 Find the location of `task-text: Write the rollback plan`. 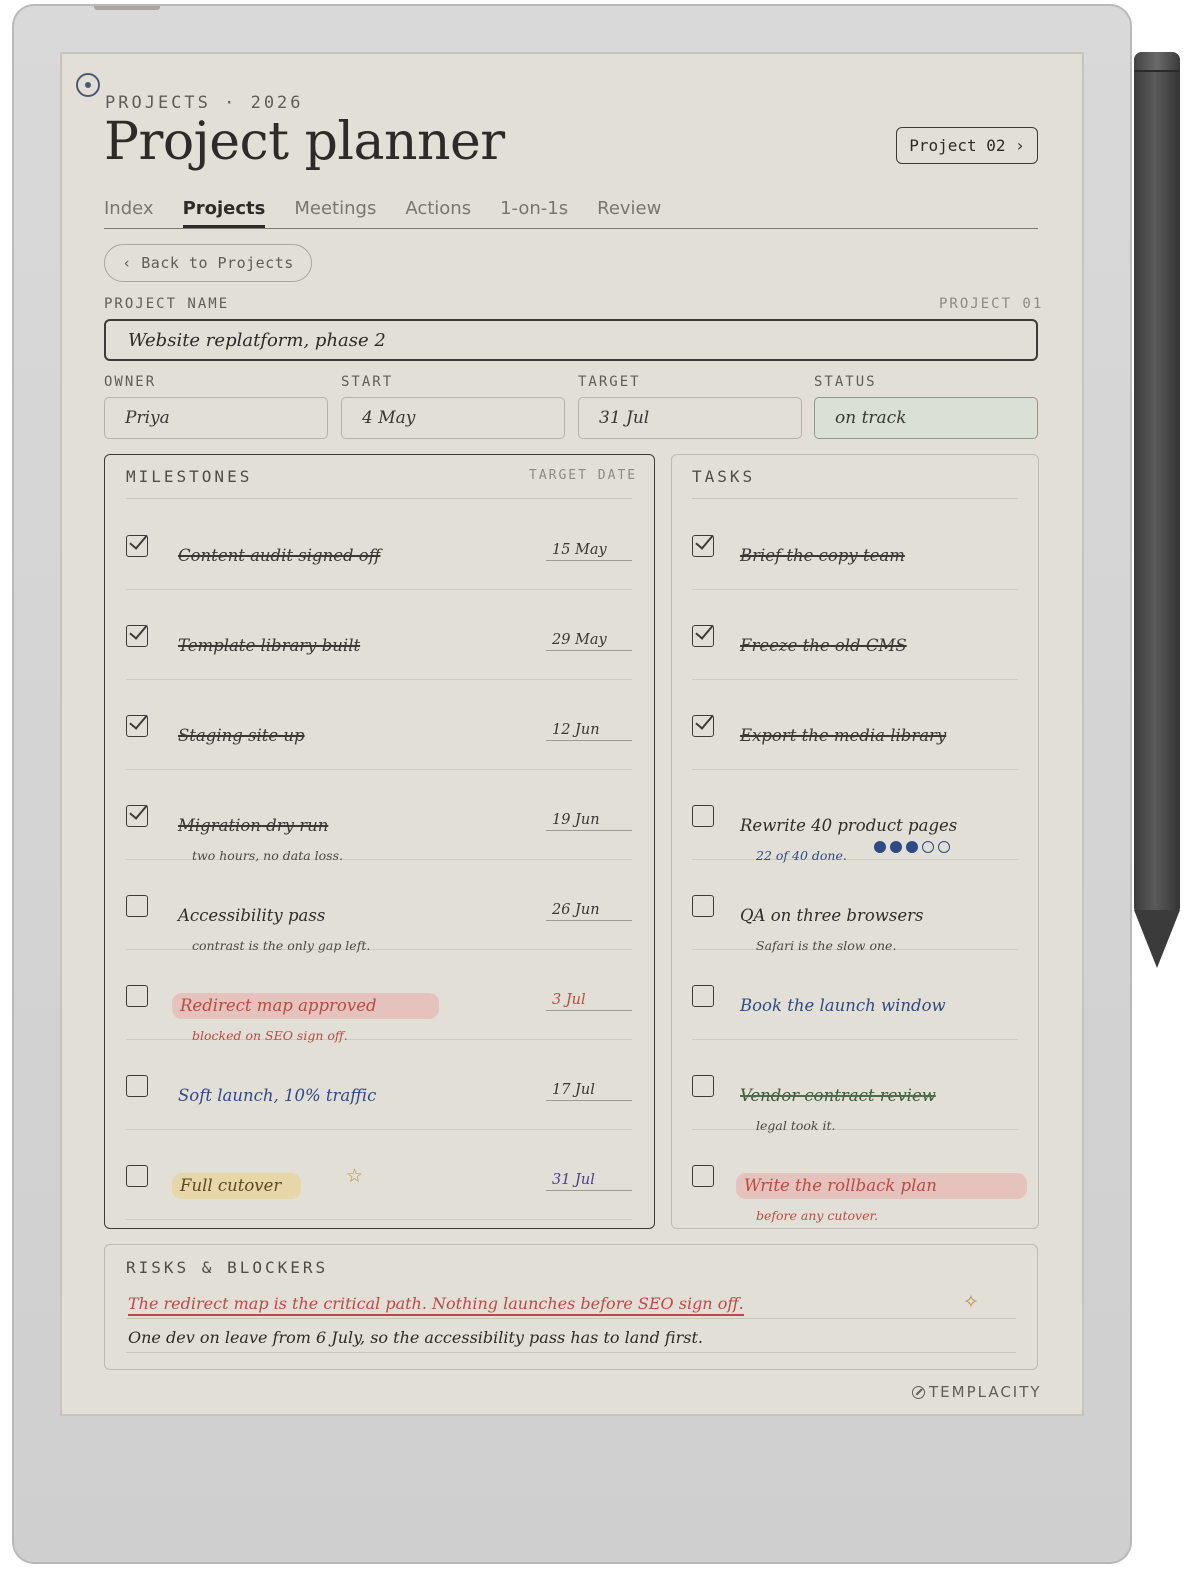

task-text: Write the rollback plan is located at coordinates (881, 1186).